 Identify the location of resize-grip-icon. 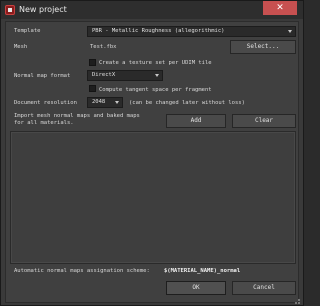
(296, 302).